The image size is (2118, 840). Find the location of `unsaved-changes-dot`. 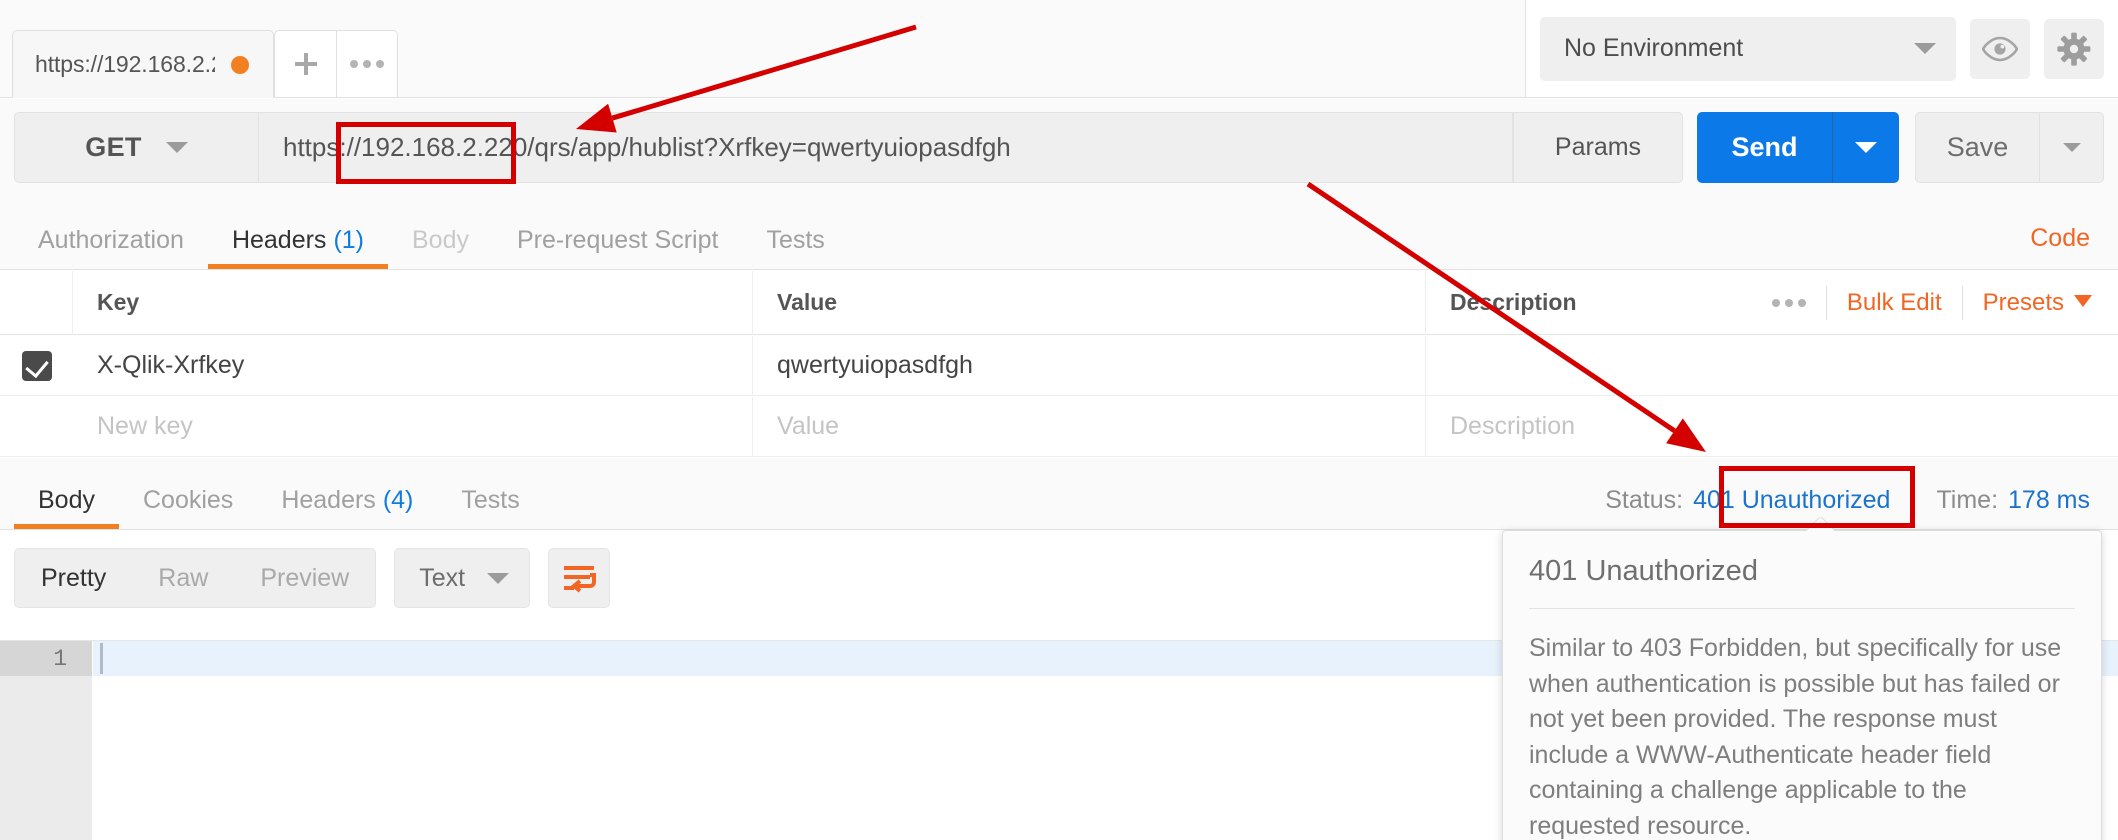

unsaved-changes-dot is located at coordinates (240, 64).